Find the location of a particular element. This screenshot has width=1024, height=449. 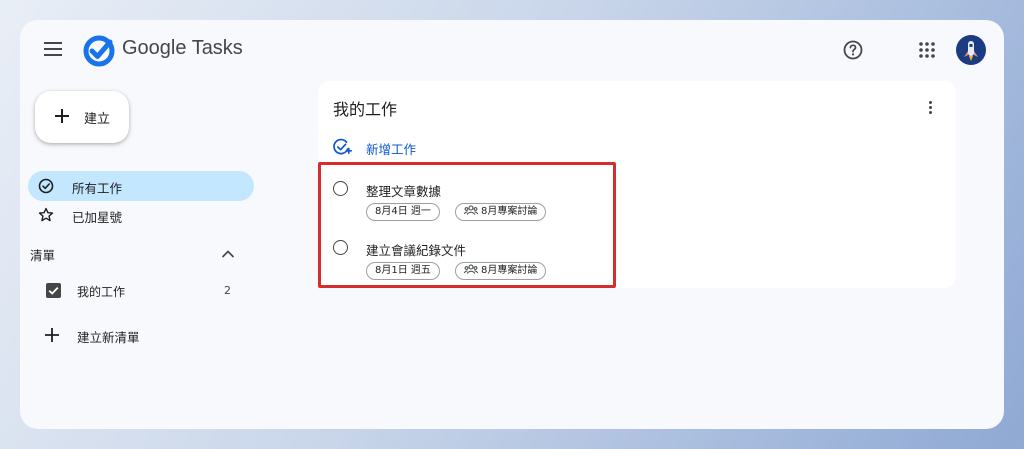

create-new-list-button: 建立新清單 is located at coordinates (141, 335).